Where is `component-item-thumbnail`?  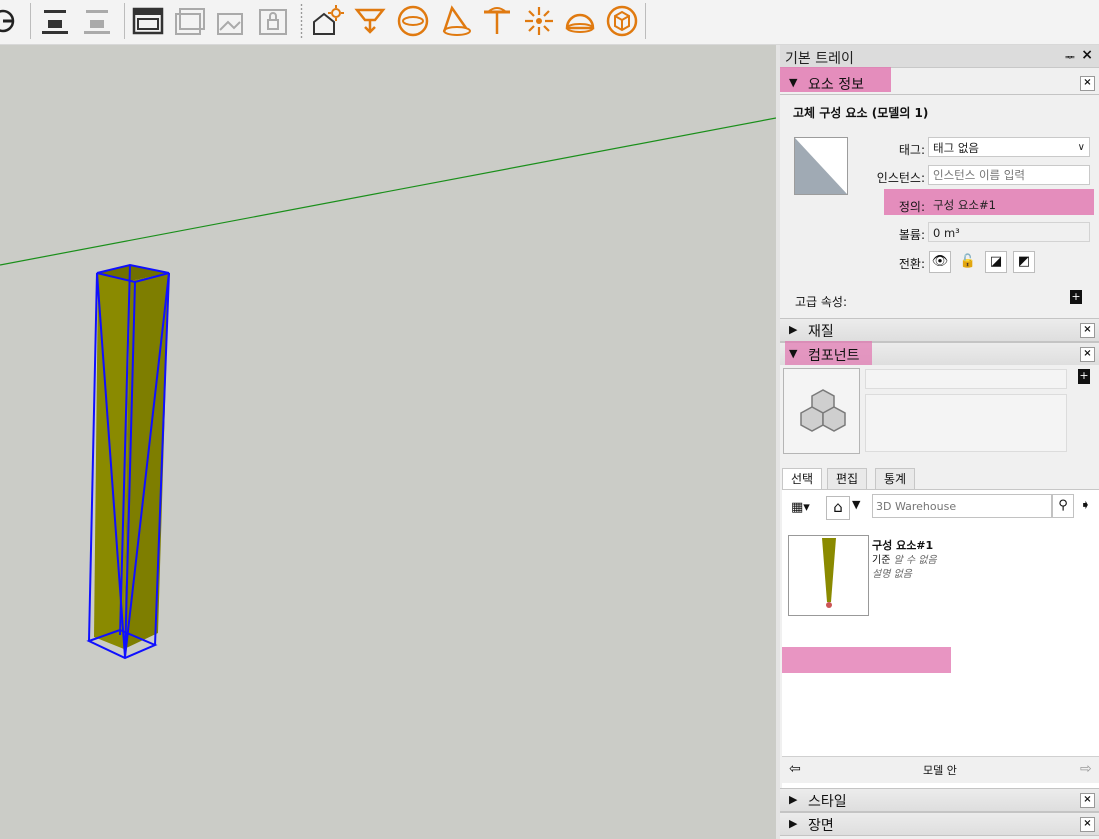 component-item-thumbnail is located at coordinates (828, 575).